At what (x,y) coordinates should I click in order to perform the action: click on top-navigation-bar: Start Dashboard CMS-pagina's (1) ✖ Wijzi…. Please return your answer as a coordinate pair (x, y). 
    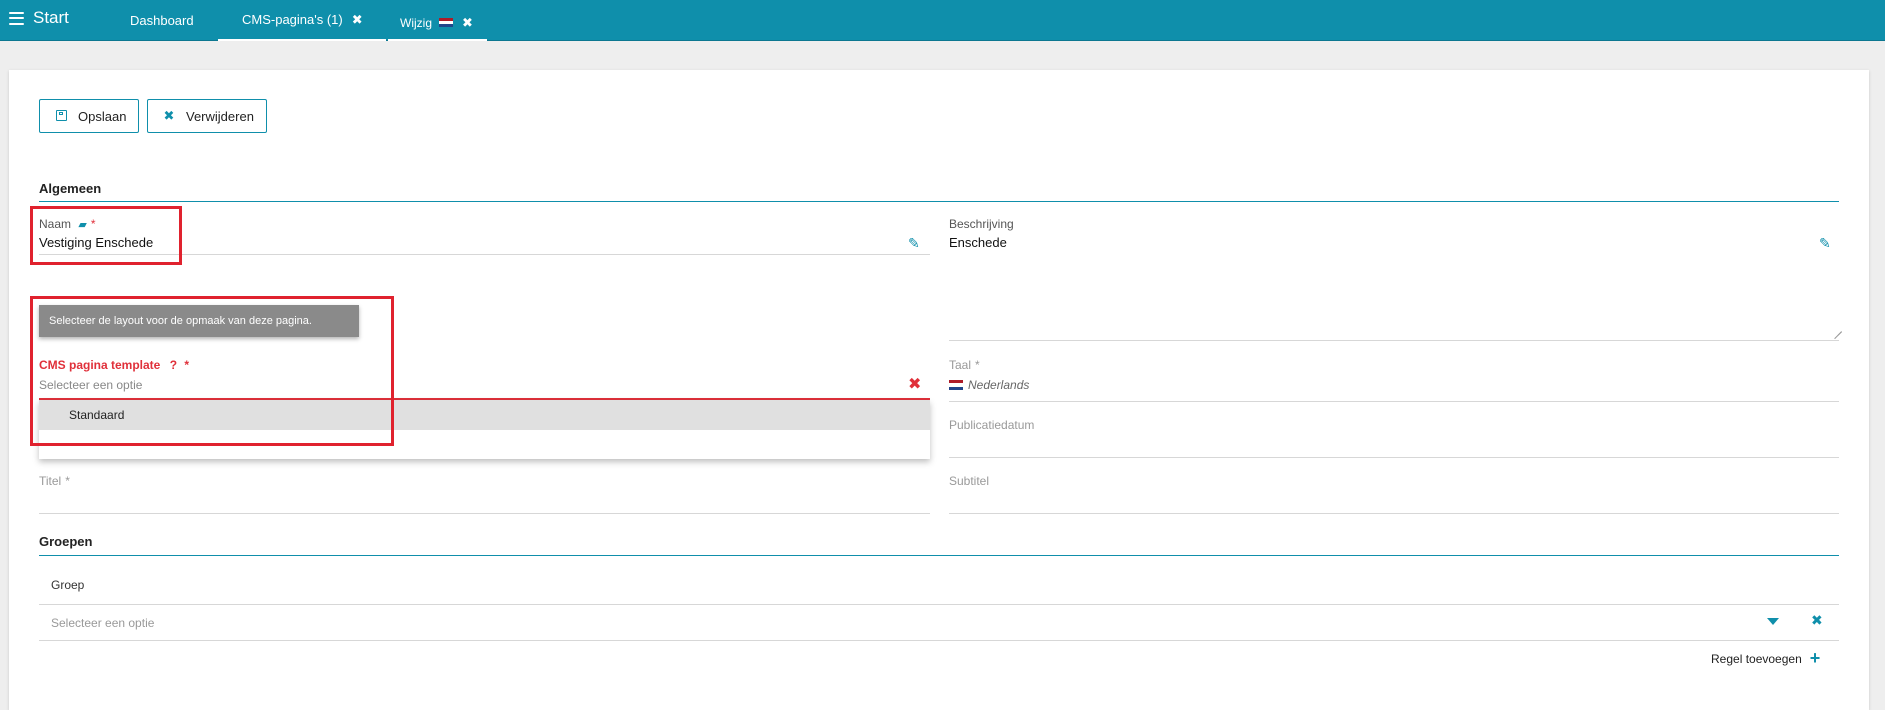
    Looking at the image, I should click on (942, 20).